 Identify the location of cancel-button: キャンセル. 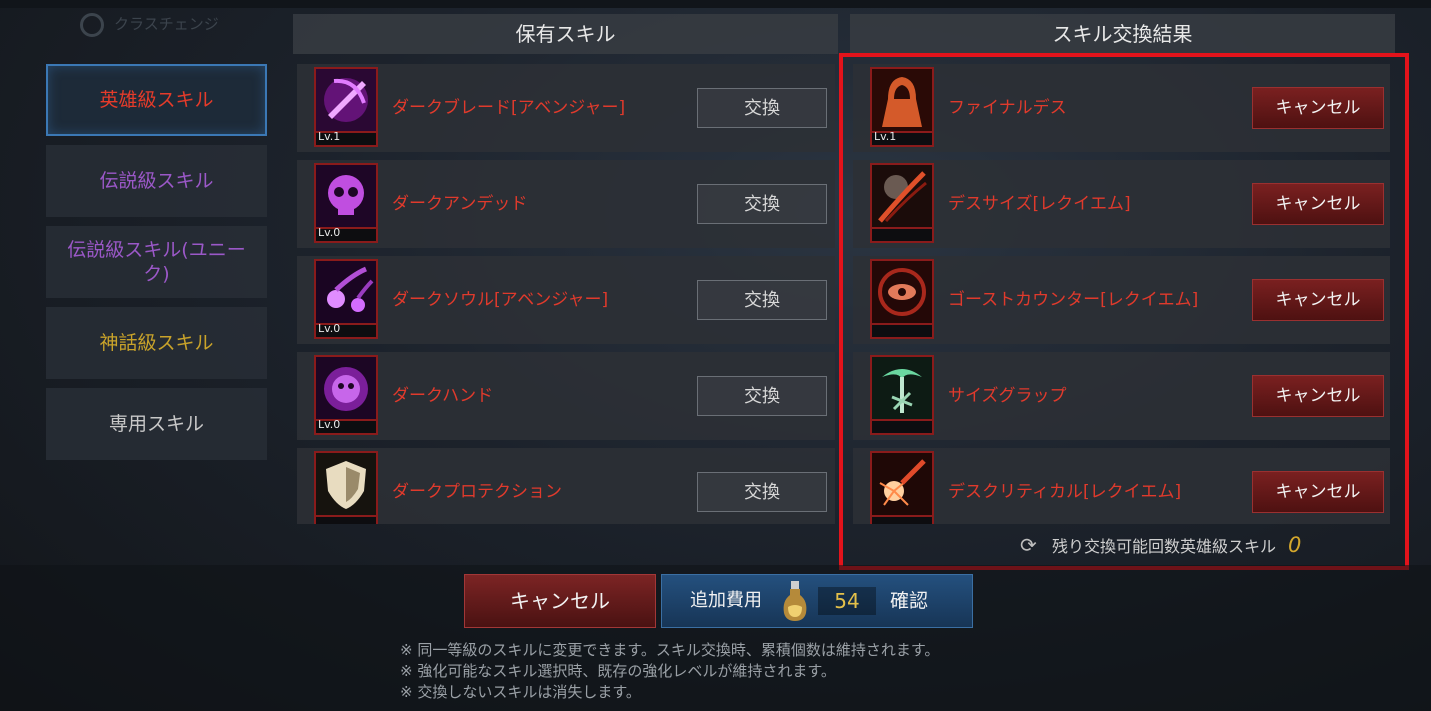
(560, 601).